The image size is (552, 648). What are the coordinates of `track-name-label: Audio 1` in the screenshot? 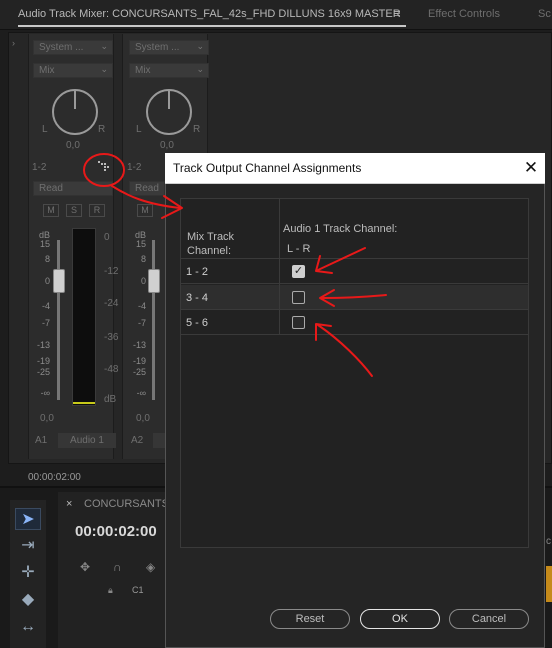 It's located at (87, 440).